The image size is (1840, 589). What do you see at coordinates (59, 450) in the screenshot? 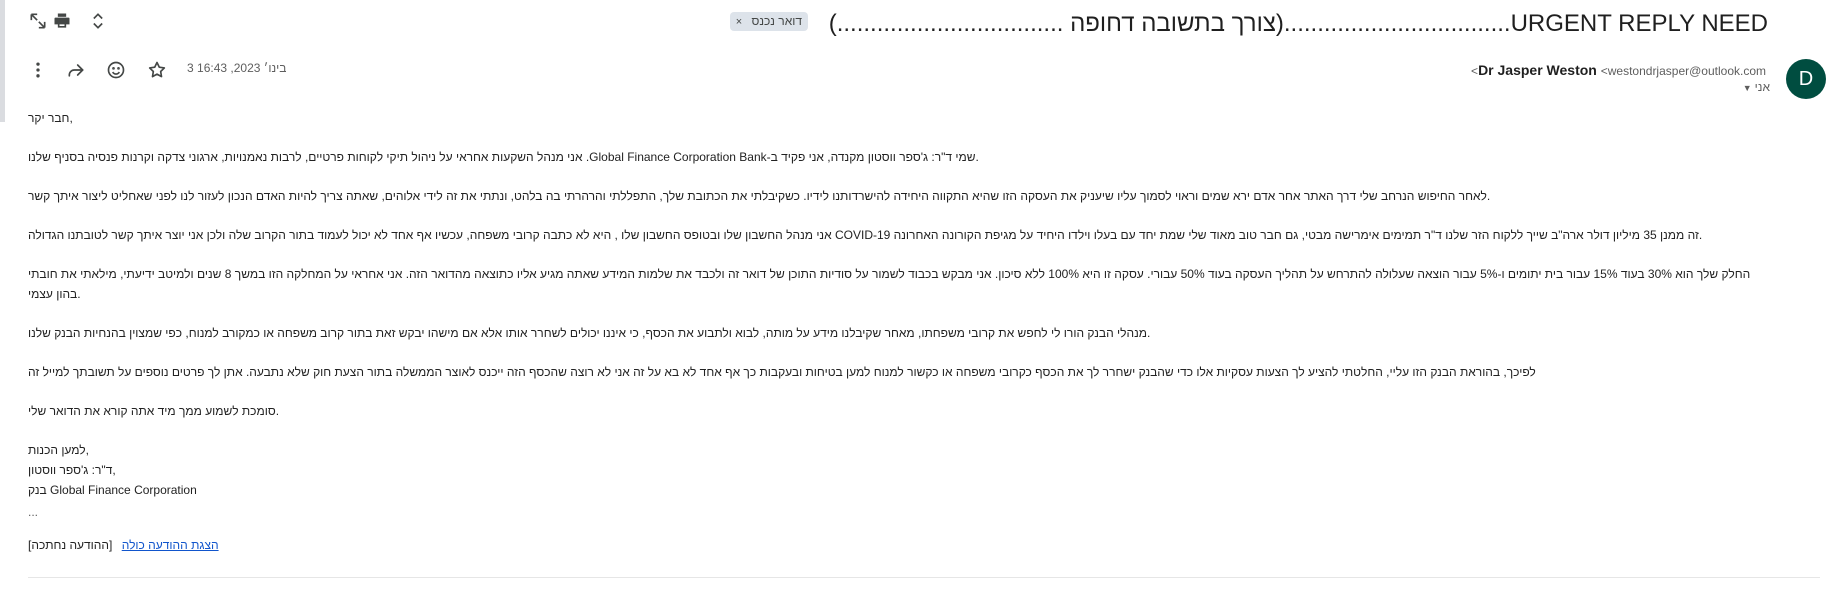
I see `signature-line: למען הכנות,` at bounding box center [59, 450].